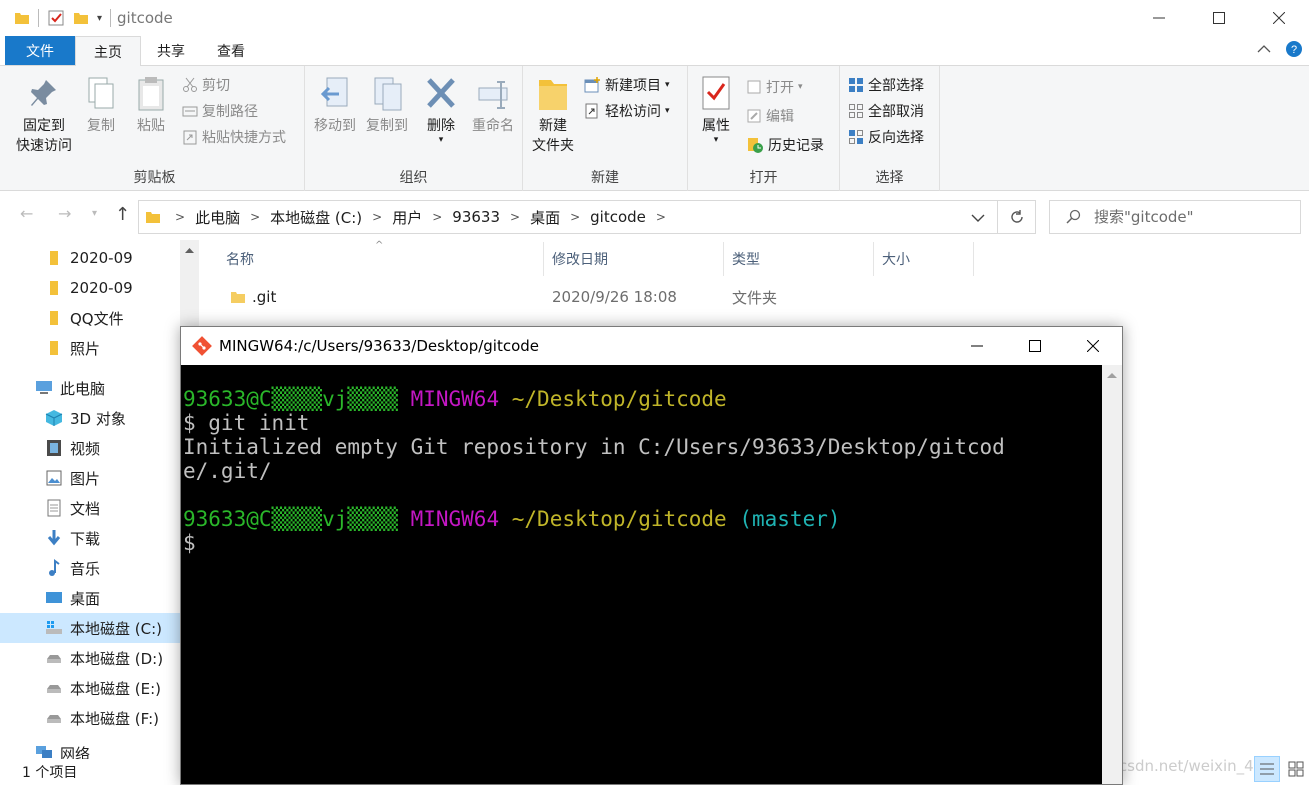 The width and height of the screenshot is (1309, 785). Describe the element at coordinates (64, 213) in the screenshot. I see `forward-arrow-icon: →` at that location.